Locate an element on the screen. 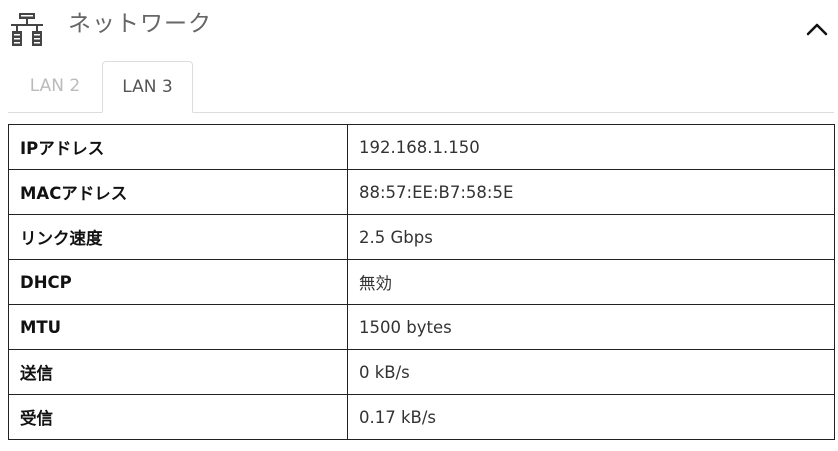 The image size is (838, 451). table-row: 受信 0.17 kB/s is located at coordinates (421, 417).